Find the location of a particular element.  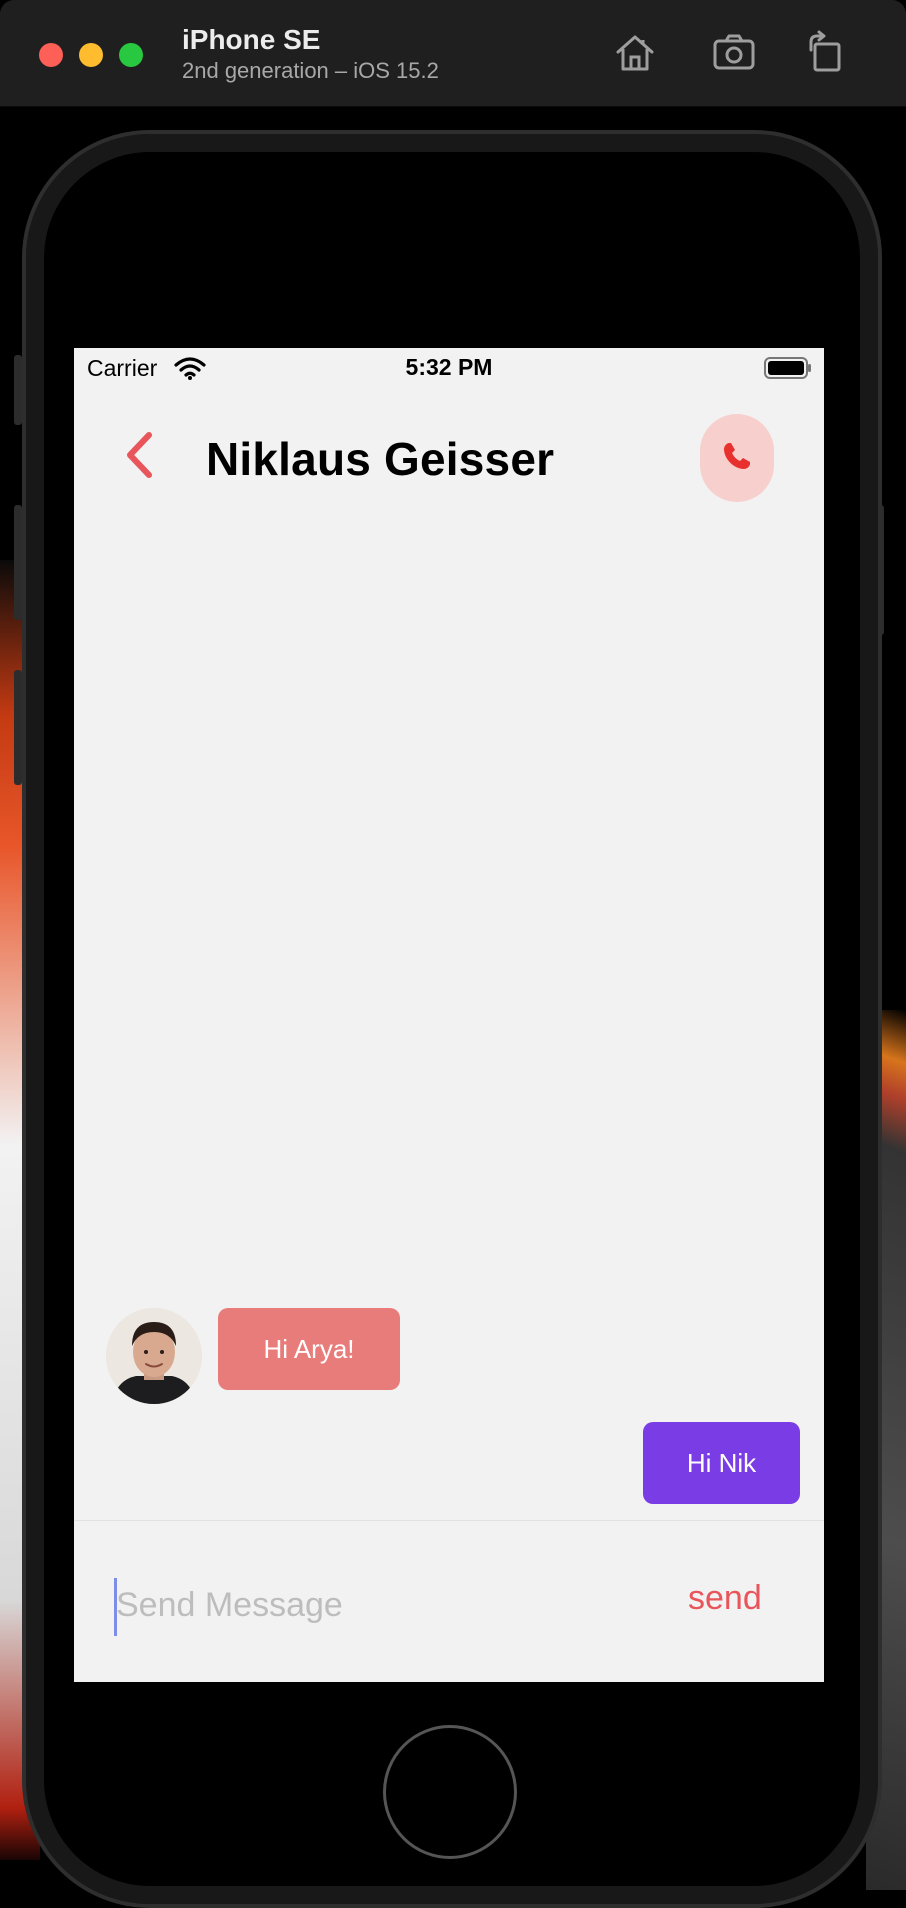

outgoing-message-bubble: Hi Nik is located at coordinates (721, 1463).